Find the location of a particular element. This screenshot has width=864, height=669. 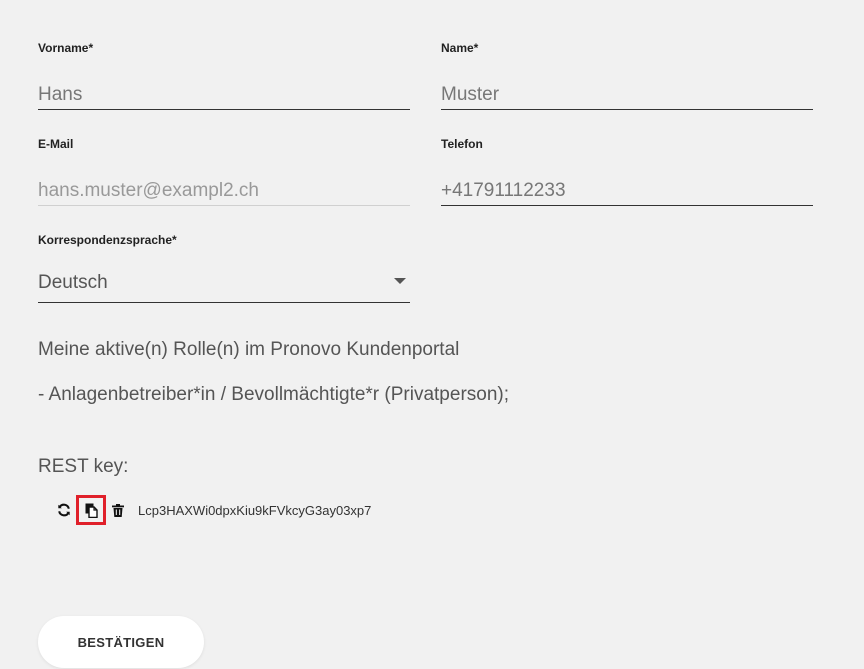

email-label: E-Mail is located at coordinates (56, 144).